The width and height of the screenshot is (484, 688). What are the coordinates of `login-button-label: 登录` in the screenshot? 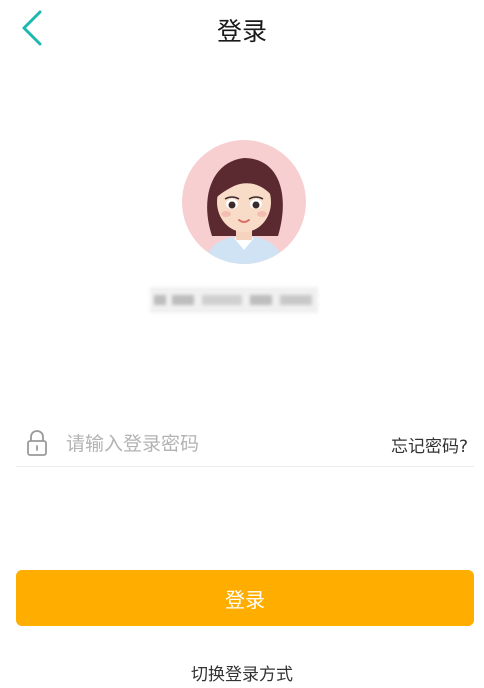 It's located at (245, 599).